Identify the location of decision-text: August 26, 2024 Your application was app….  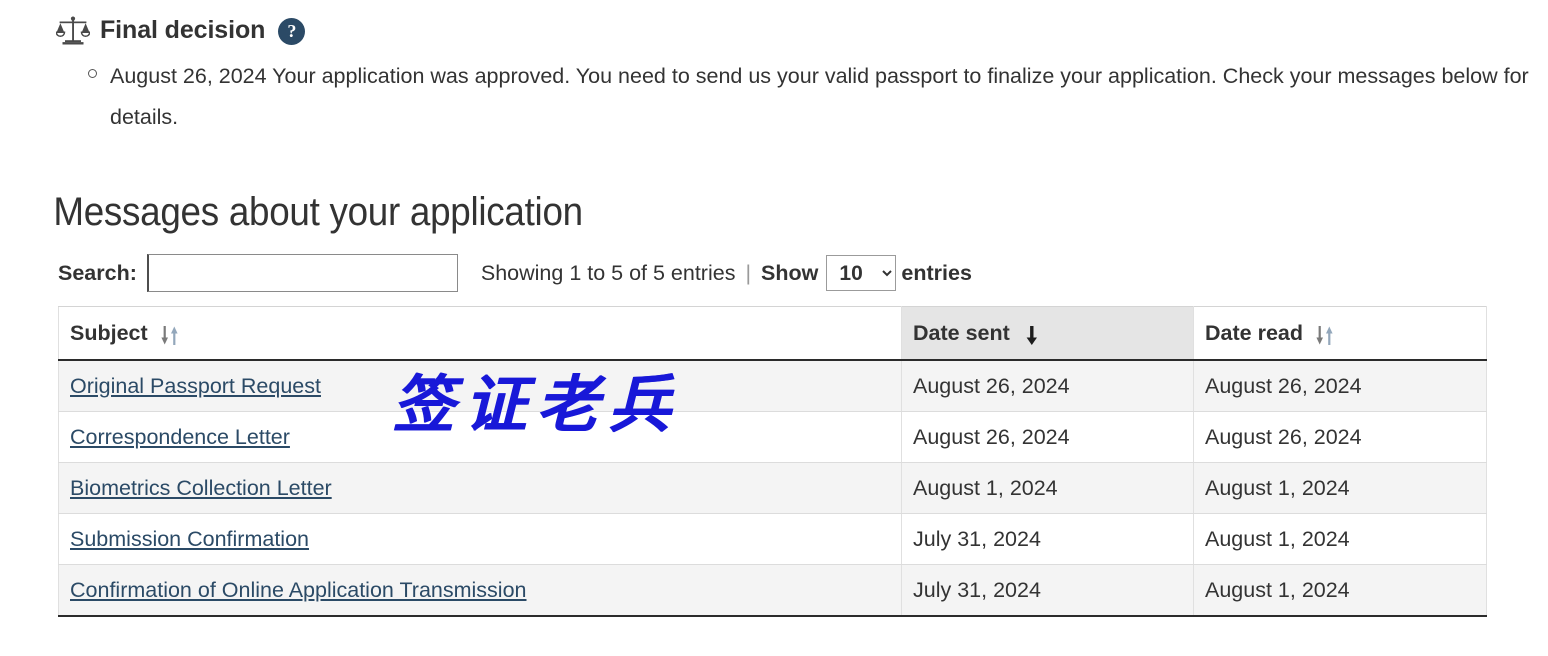
(819, 96).